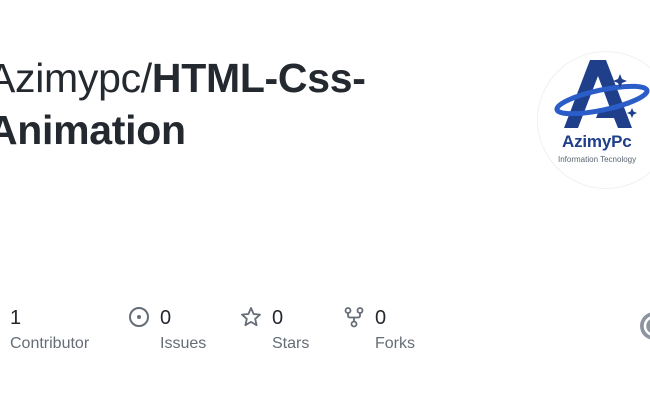 The image size is (650, 400). Describe the element at coordinates (183, 343) in the screenshot. I see `issues-label: Issues` at that location.